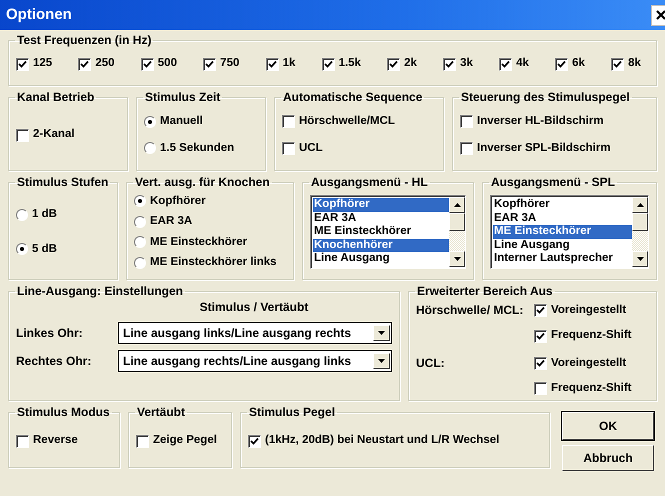  What do you see at coordinates (54, 134) in the screenshot?
I see `checkbox-label: 2-Kanal` at bounding box center [54, 134].